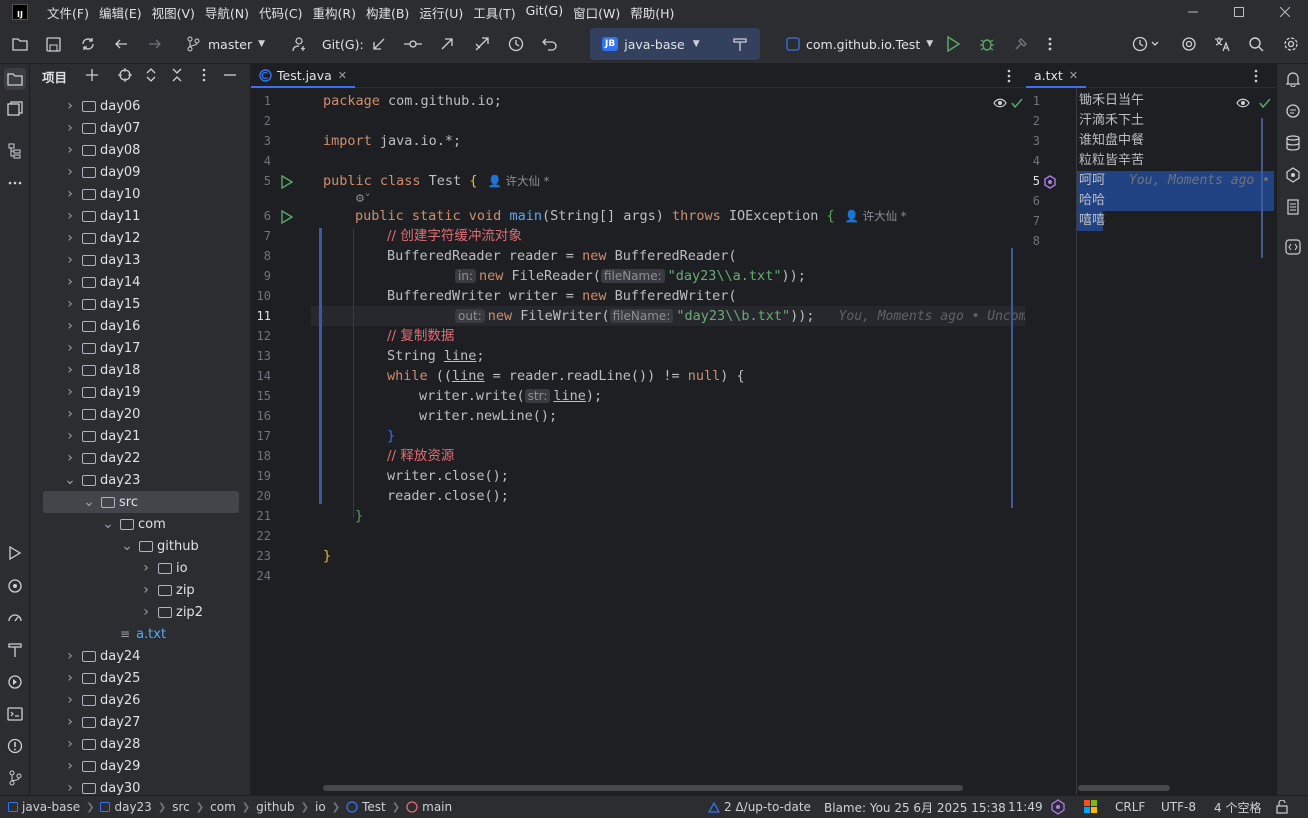 The height and width of the screenshot is (818, 1308). Describe the element at coordinates (915, 807) in the screenshot. I see `blame-status: Blame: You 25 6月 2025 15:38` at that location.